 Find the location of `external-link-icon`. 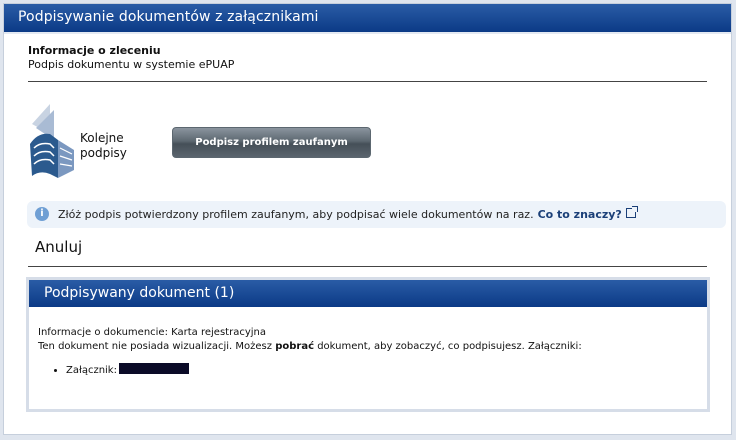

external-link-icon is located at coordinates (631, 212).